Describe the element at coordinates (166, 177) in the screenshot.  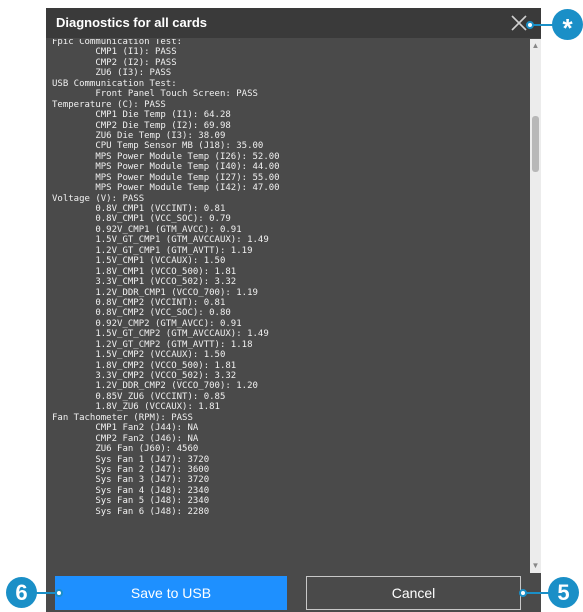
I see `diagnostics-line: MPS Power Module Temp (I27): 55.00` at that location.